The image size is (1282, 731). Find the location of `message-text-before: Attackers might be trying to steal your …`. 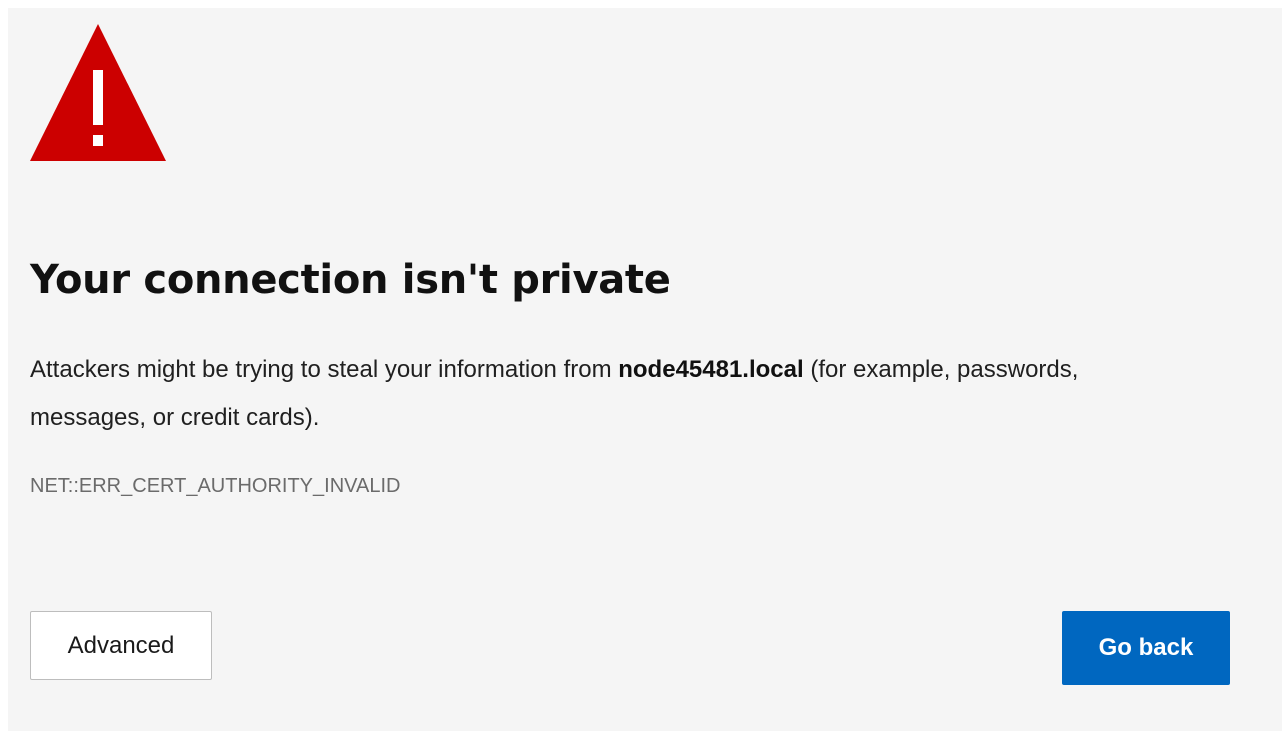

message-text-before: Attackers might be trying to steal your … is located at coordinates (324, 369).